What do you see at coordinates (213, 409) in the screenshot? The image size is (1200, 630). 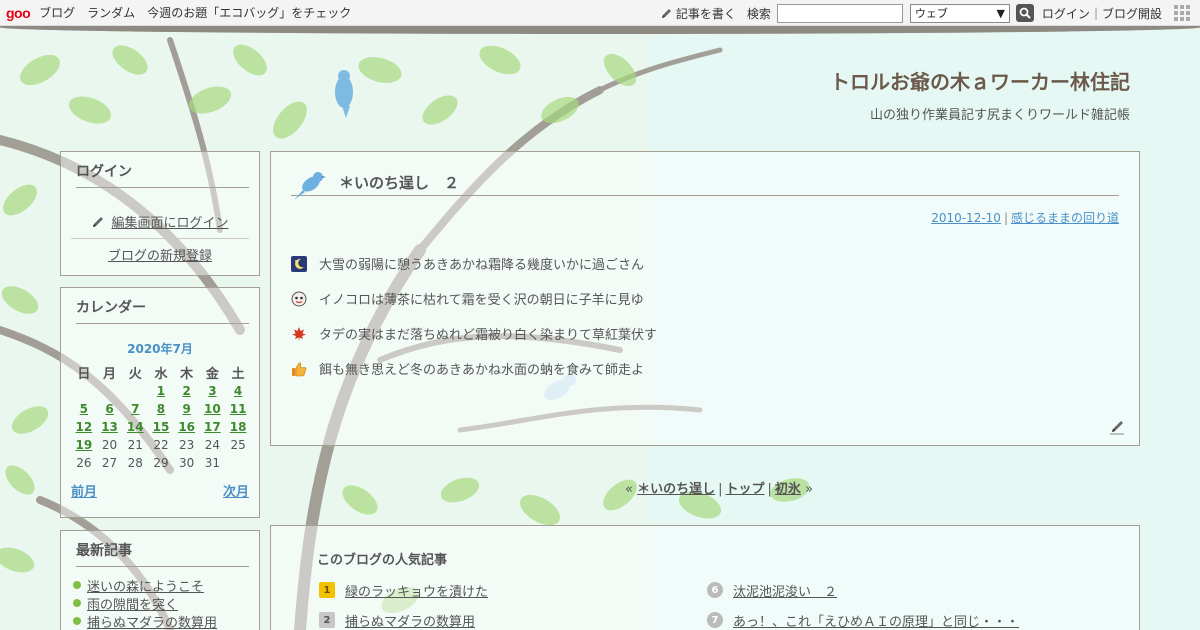 I see `calendar-day: 10` at bounding box center [213, 409].